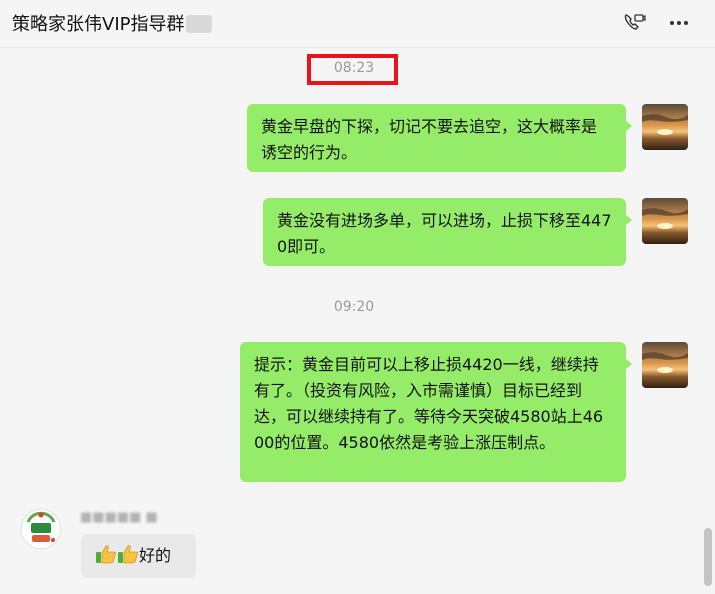 The image size is (715, 594). What do you see at coordinates (679, 22) in the screenshot?
I see `more-dots-icon` at bounding box center [679, 22].